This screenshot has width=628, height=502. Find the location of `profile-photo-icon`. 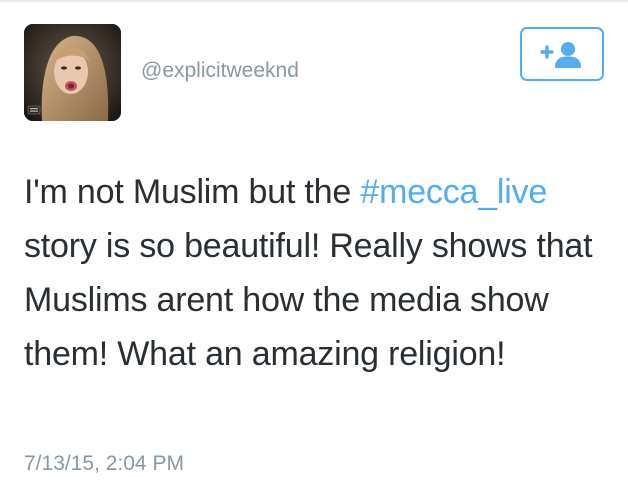

profile-photo-icon is located at coordinates (72, 72).